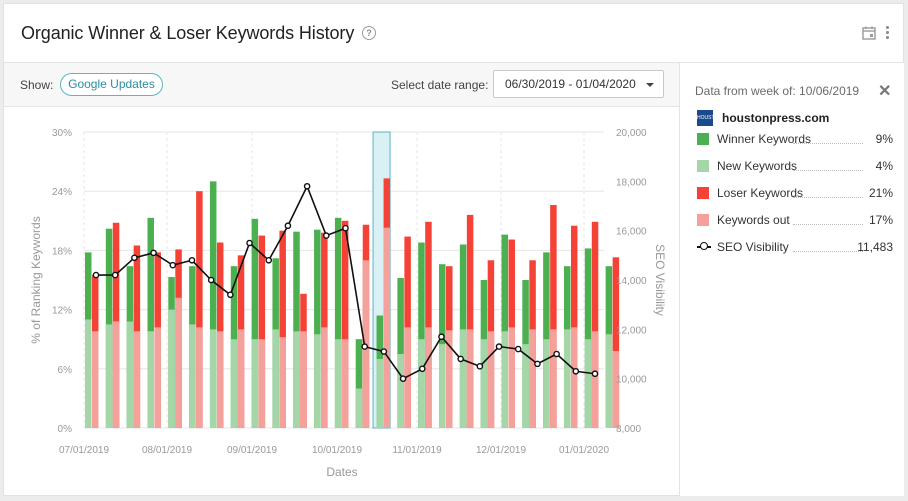 This screenshot has height=501, width=908. I want to click on more-options-icon, so click(887, 33).